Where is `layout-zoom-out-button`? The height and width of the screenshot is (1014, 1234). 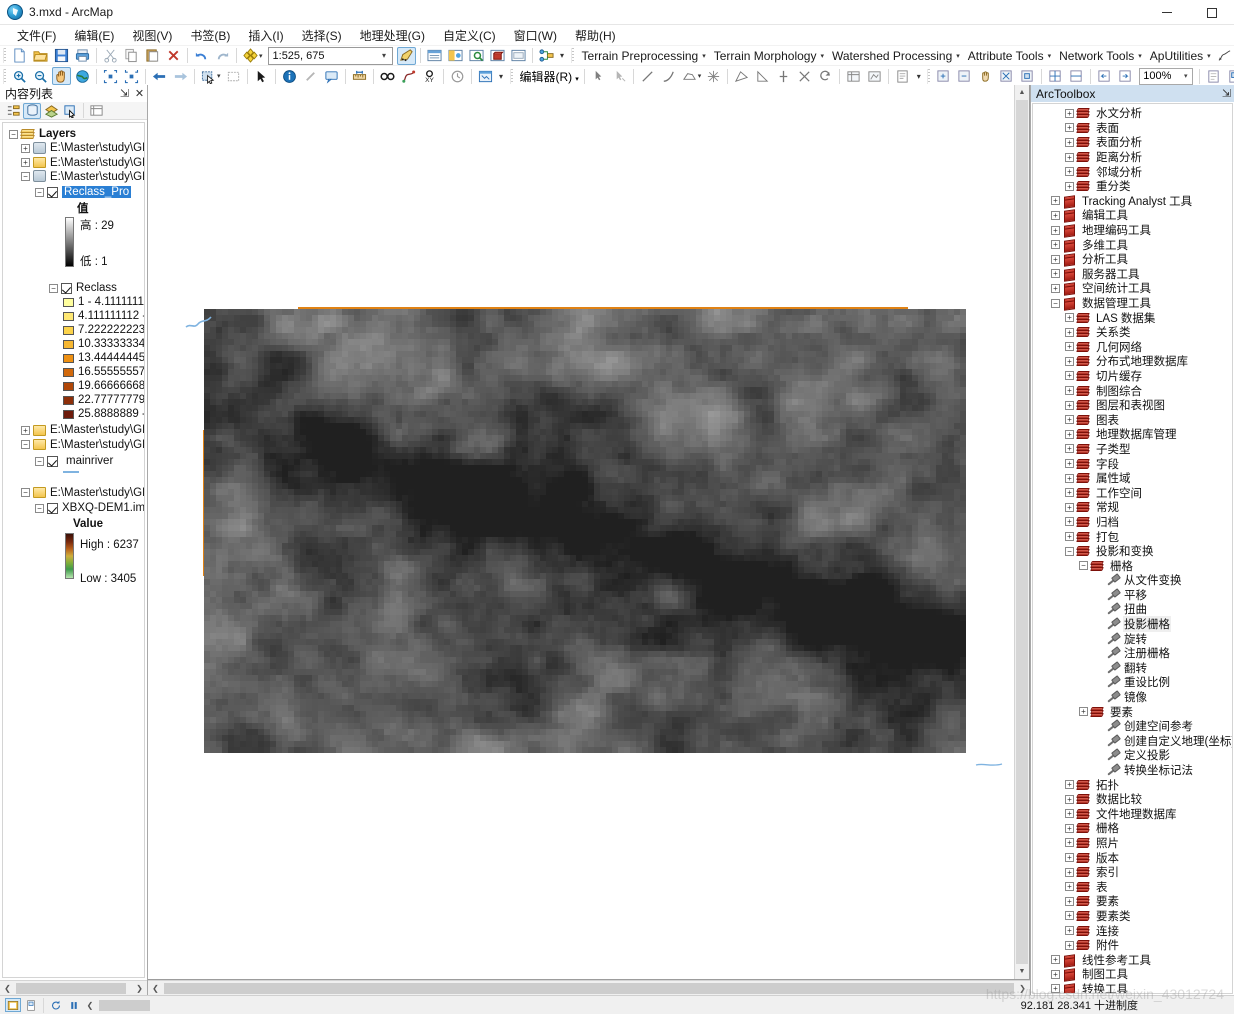 layout-zoom-out-button is located at coordinates (964, 76).